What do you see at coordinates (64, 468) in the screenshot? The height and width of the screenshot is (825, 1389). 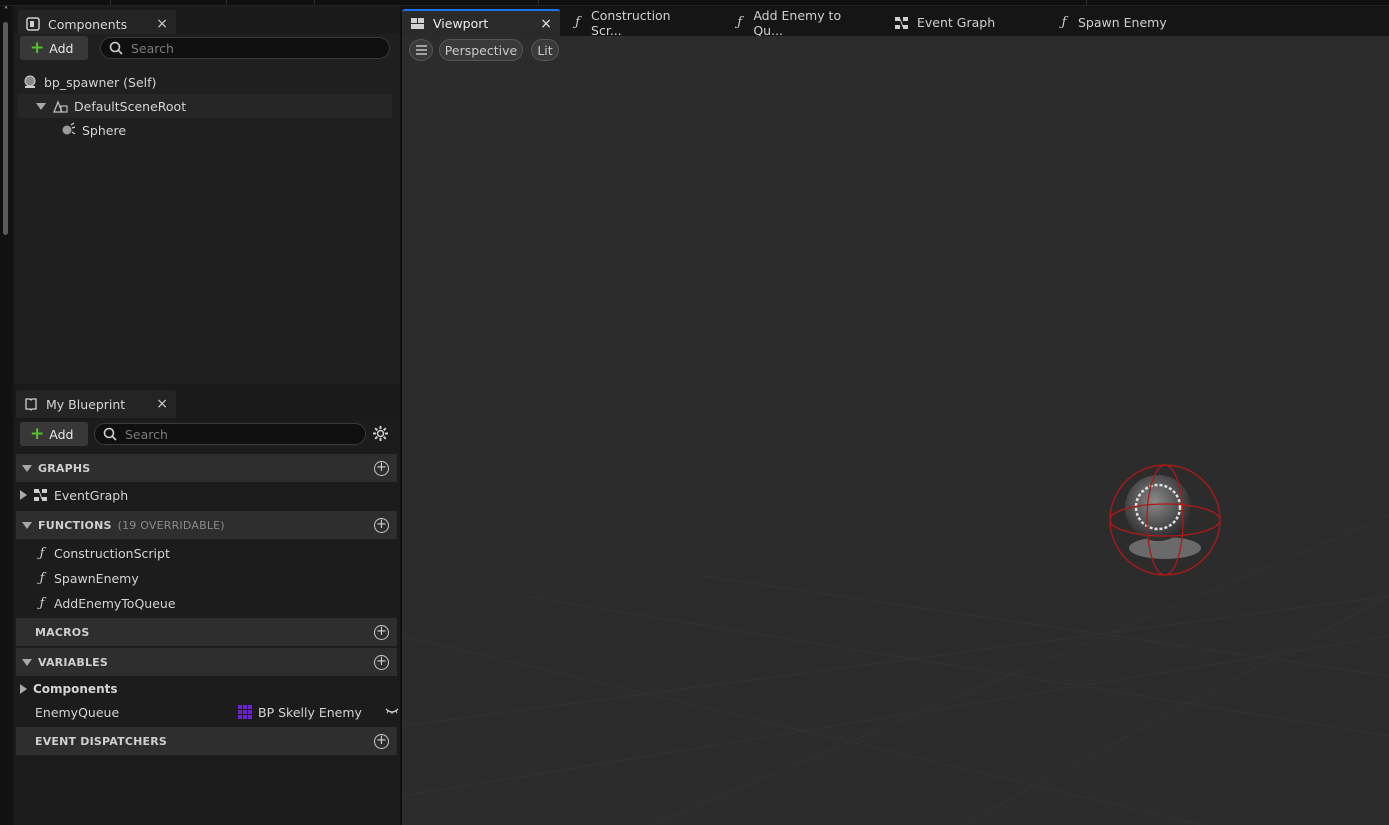 I see `section-title: GRAPHS` at bounding box center [64, 468].